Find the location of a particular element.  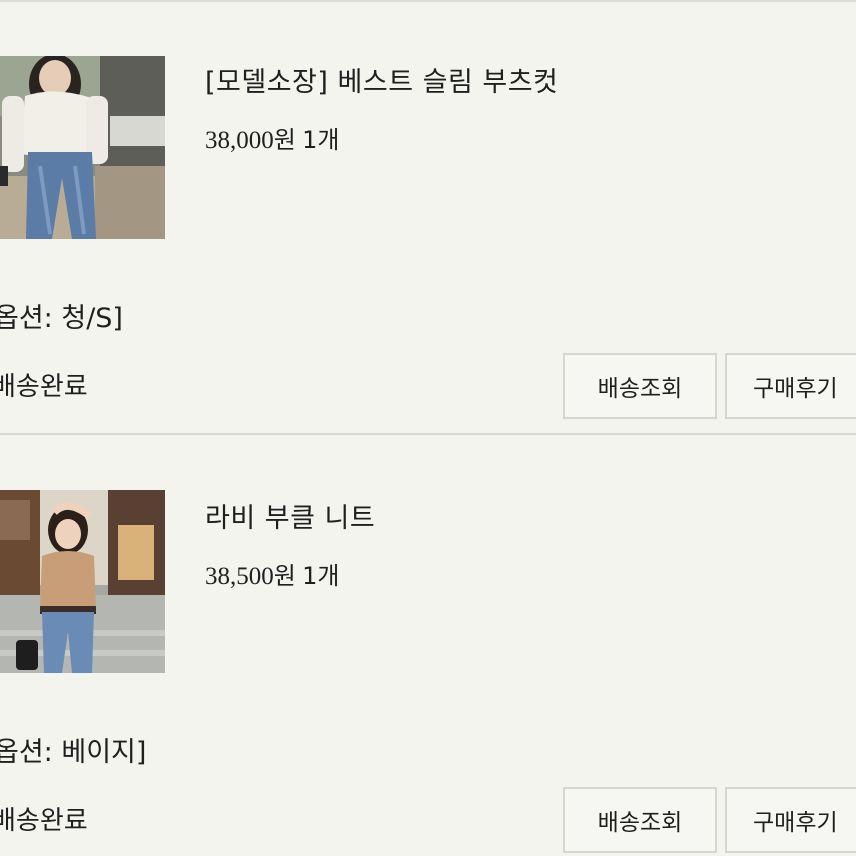

product-name: [모델소장] 베스트 슬림 부츠컷 is located at coordinates (381, 79).